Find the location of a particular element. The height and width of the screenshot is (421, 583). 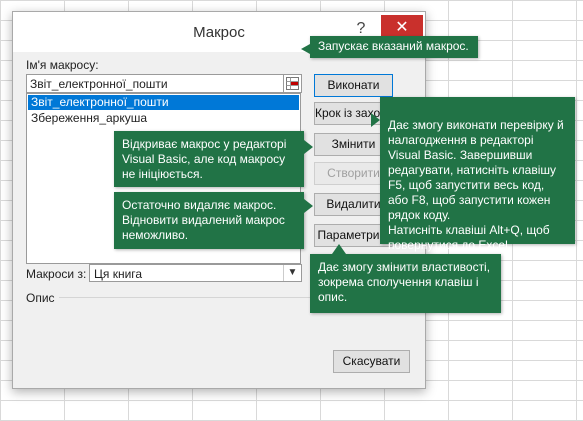

callout-run-pointer is located at coordinates (305, 49).